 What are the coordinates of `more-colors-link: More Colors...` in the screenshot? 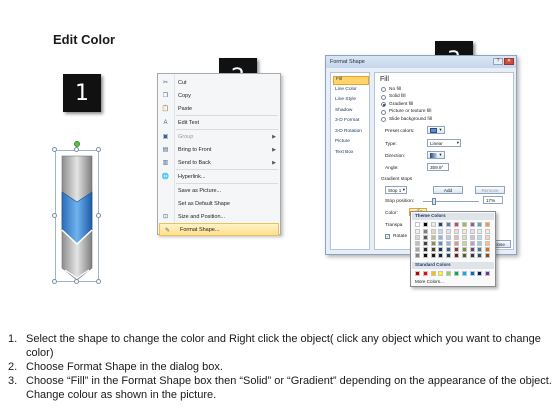 It's located at (429, 281).